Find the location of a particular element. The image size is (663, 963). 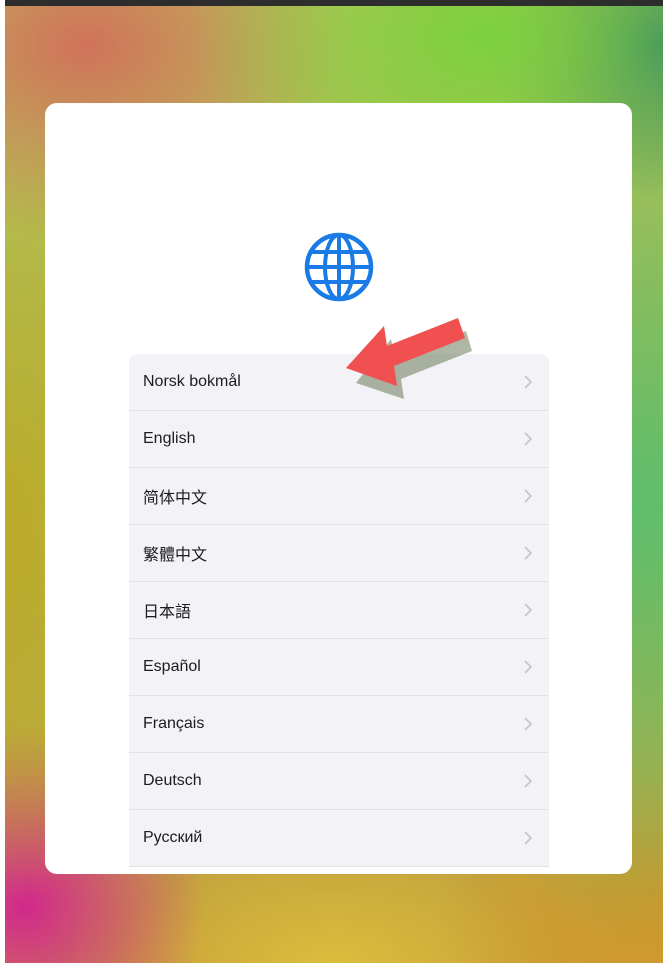

language-label: 简体中文 is located at coordinates (175, 498).